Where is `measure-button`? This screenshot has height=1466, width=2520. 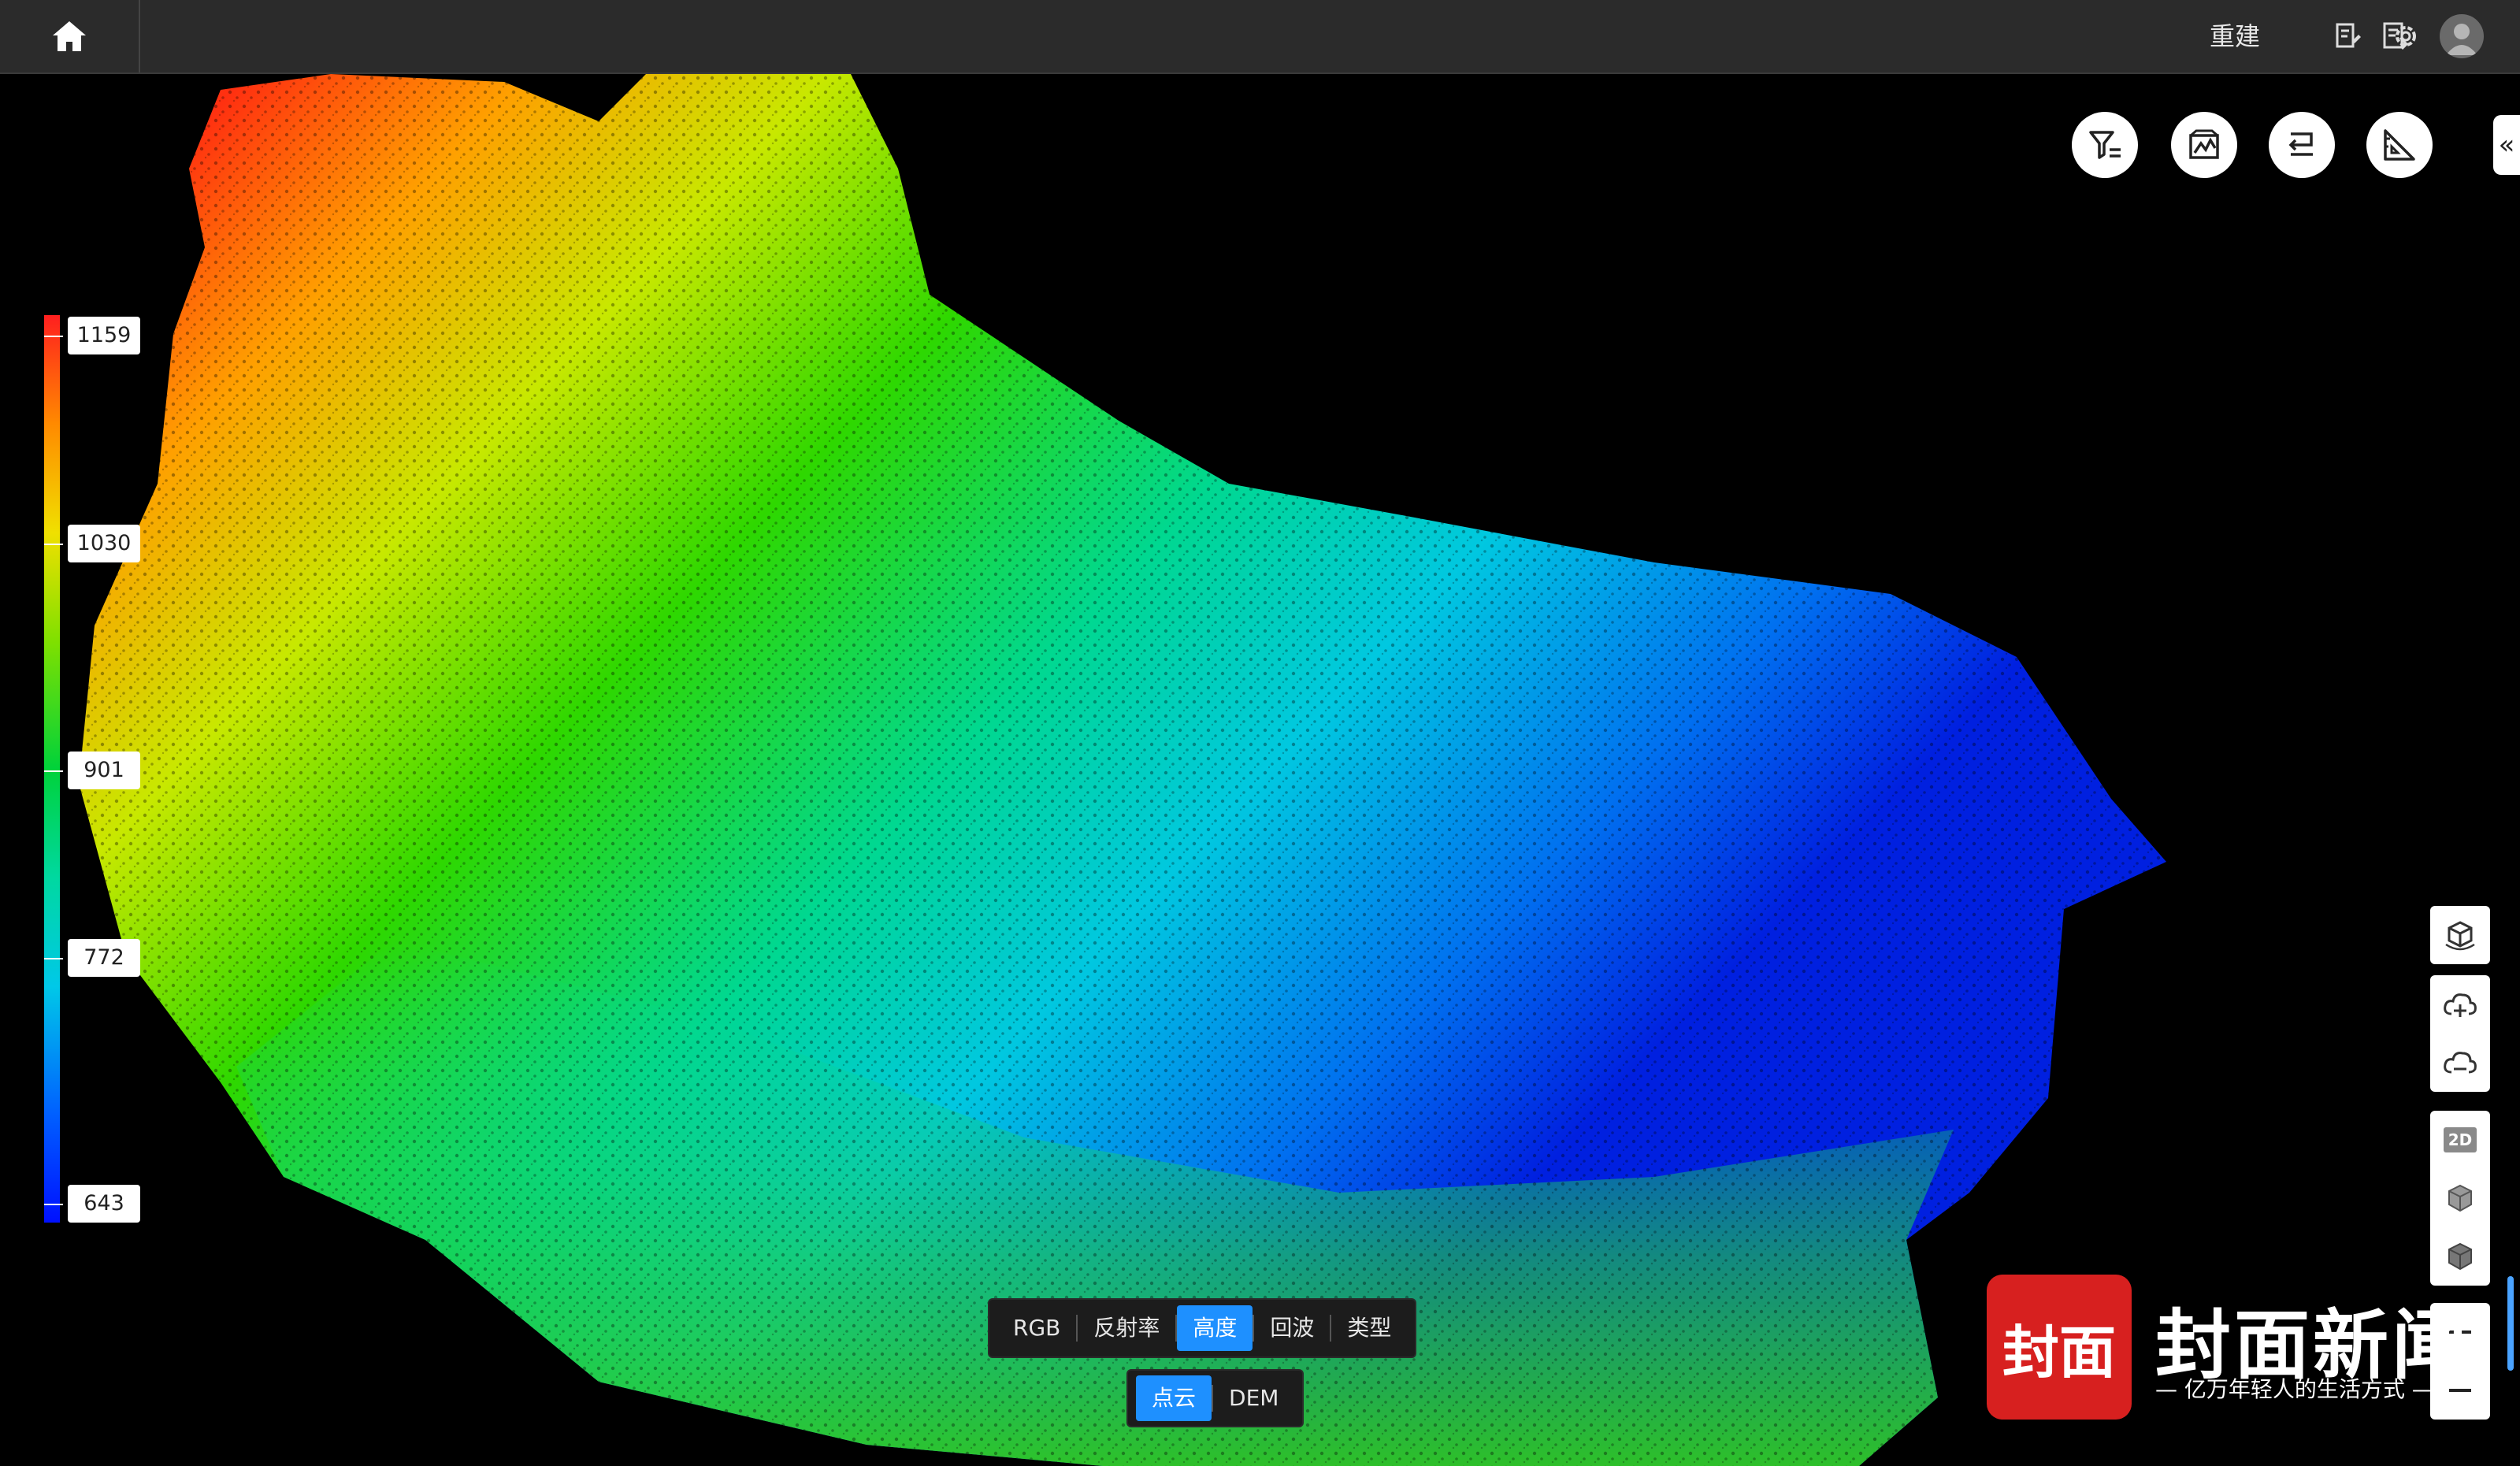
measure-button is located at coordinates (2399, 145).